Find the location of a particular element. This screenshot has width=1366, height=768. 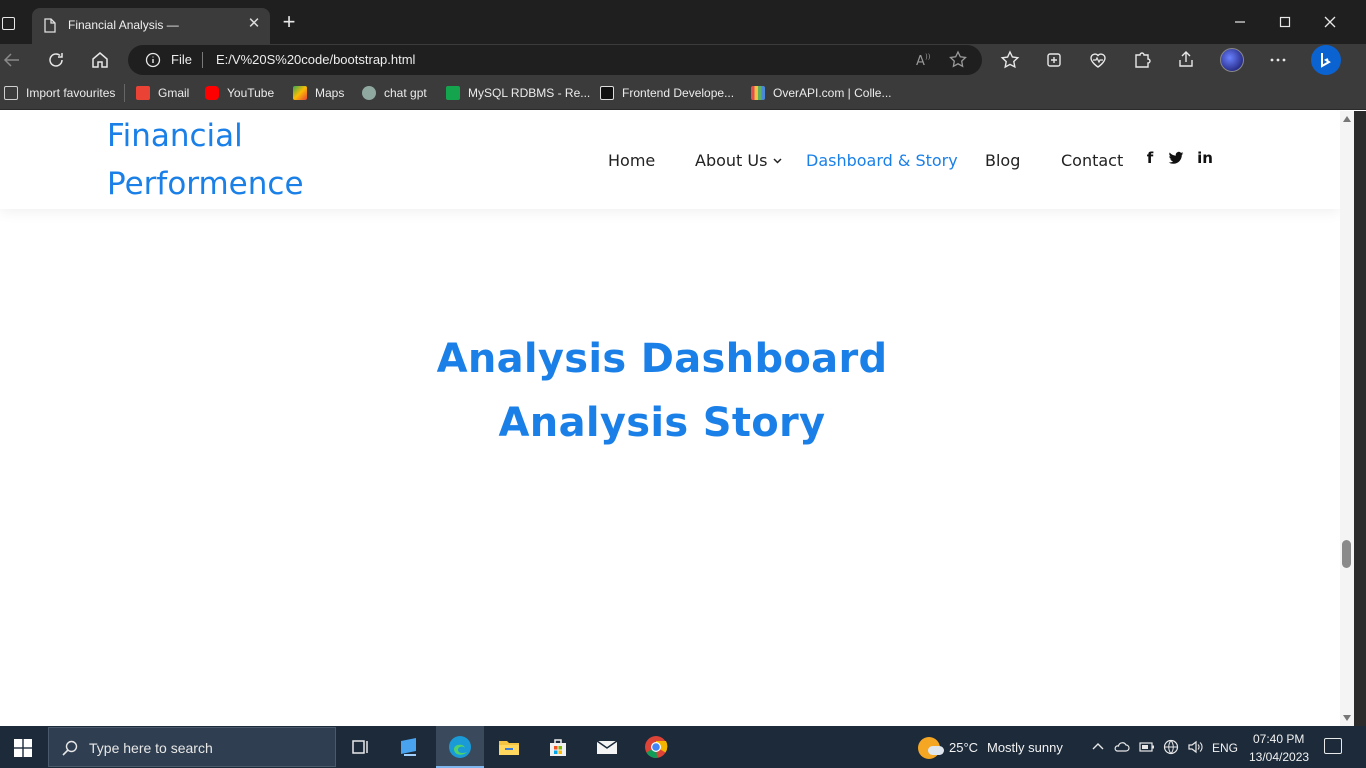

battery-icon is located at coordinates (1147, 747).